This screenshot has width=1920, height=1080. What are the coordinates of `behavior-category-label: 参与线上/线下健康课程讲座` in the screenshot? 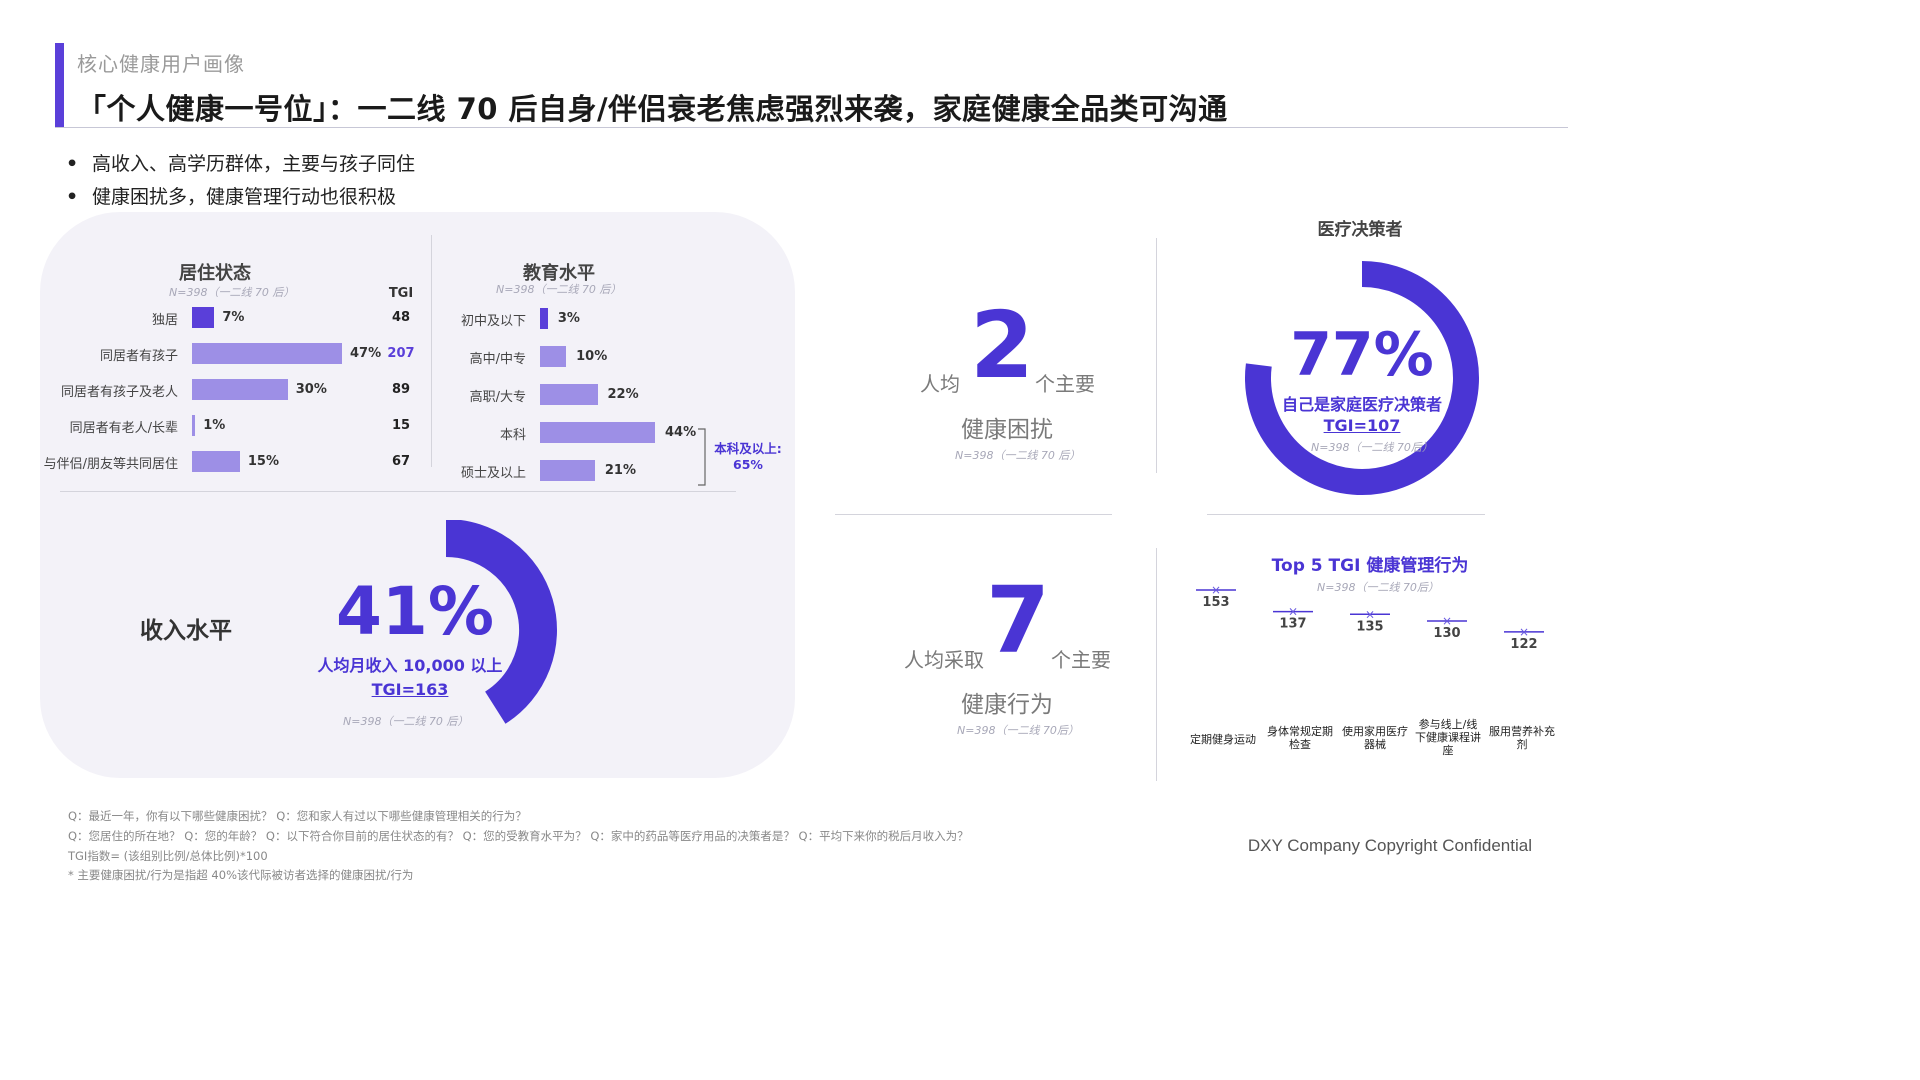 It's located at (1448, 737).